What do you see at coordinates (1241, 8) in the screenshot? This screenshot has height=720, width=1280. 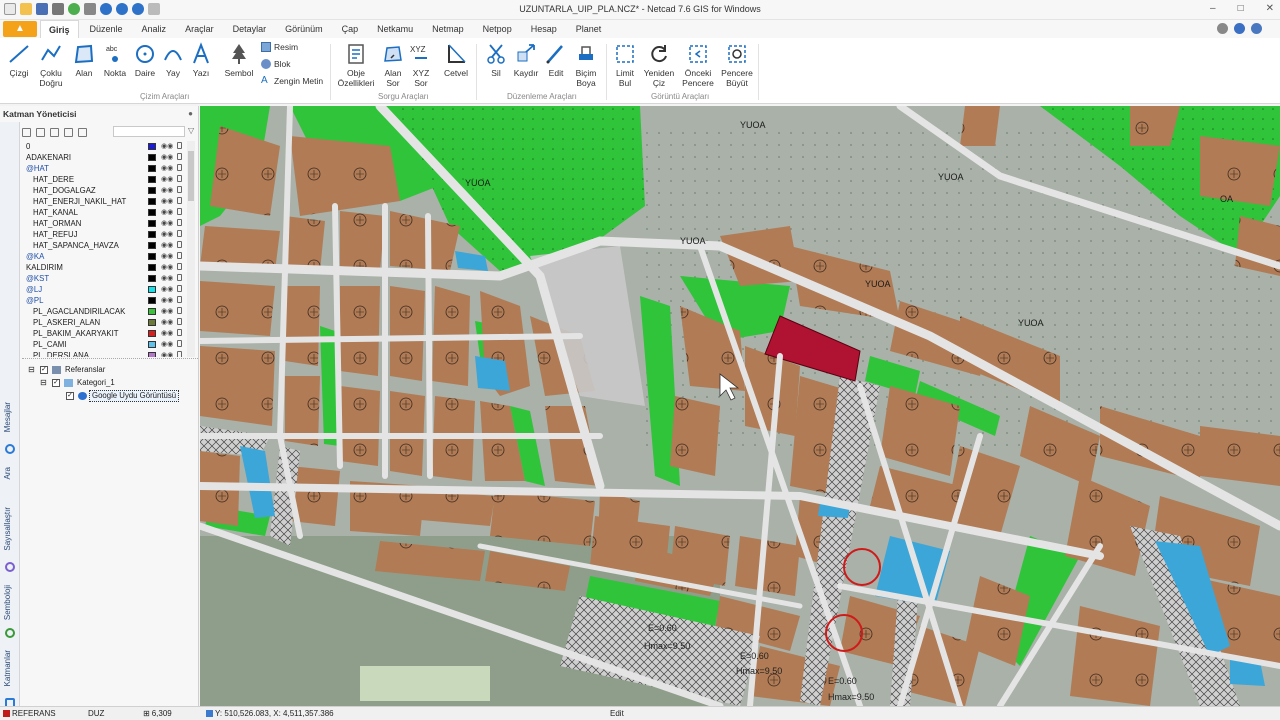 I see `maximize-icon: □` at bounding box center [1241, 8].